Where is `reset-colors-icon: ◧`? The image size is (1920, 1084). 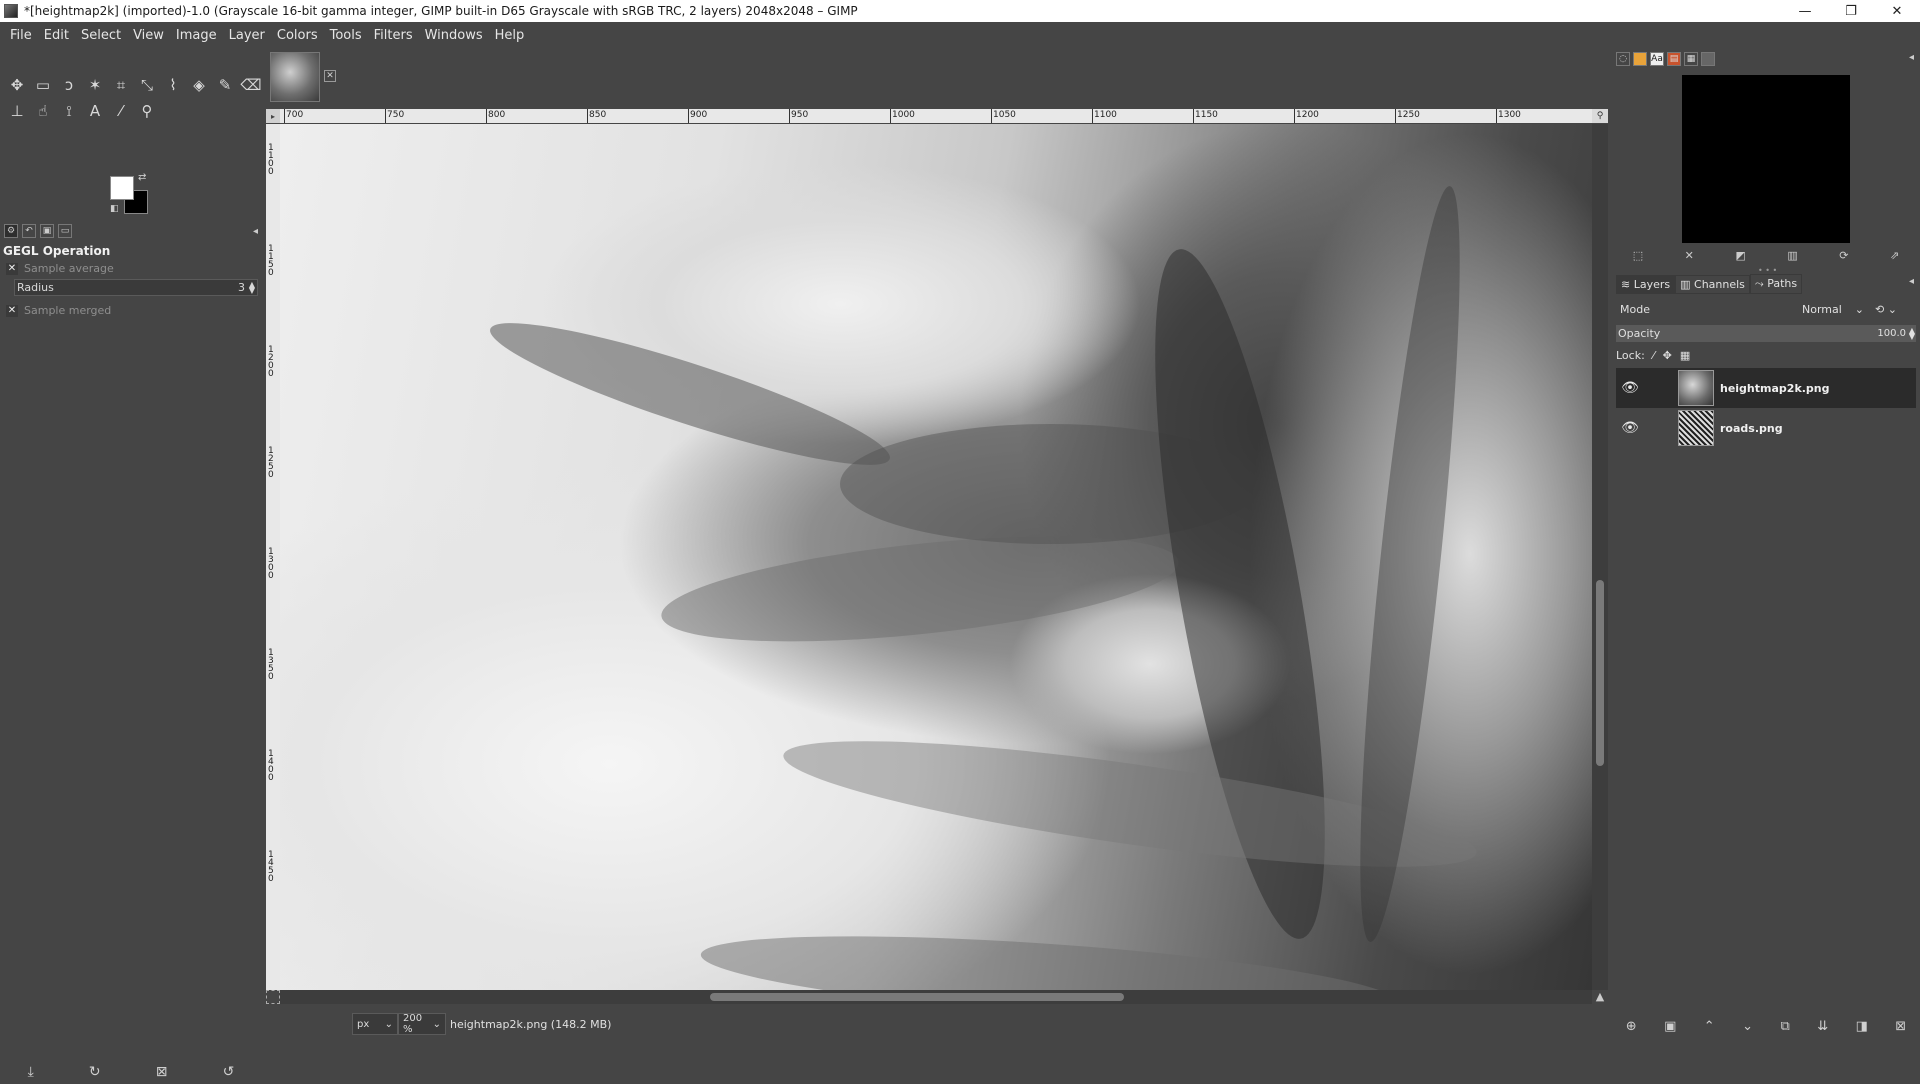
reset-colors-icon: ◧ is located at coordinates (114, 209).